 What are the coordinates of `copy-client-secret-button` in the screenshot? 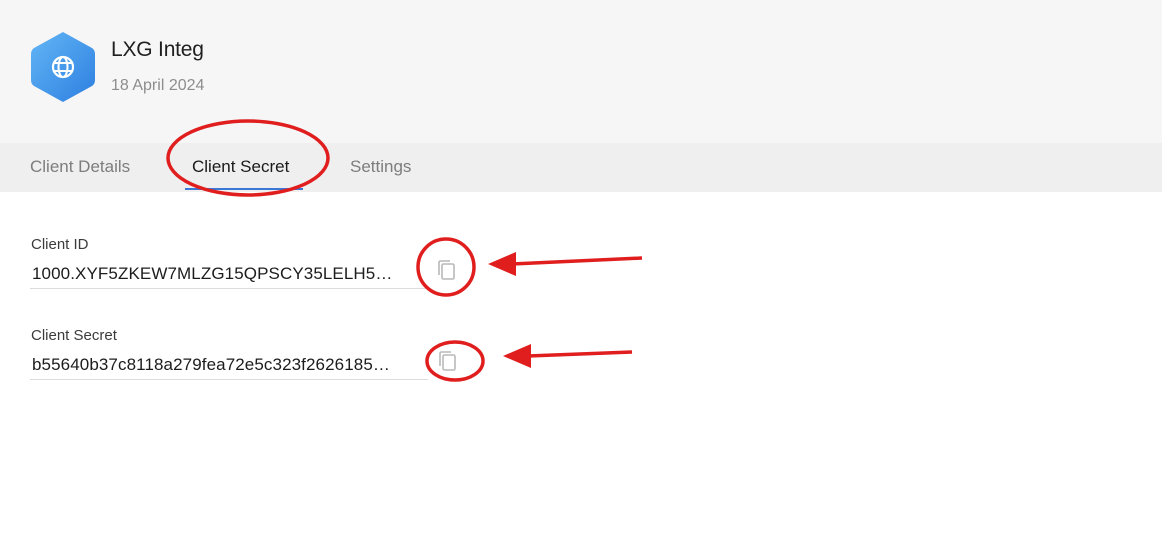 It's located at (448, 361).